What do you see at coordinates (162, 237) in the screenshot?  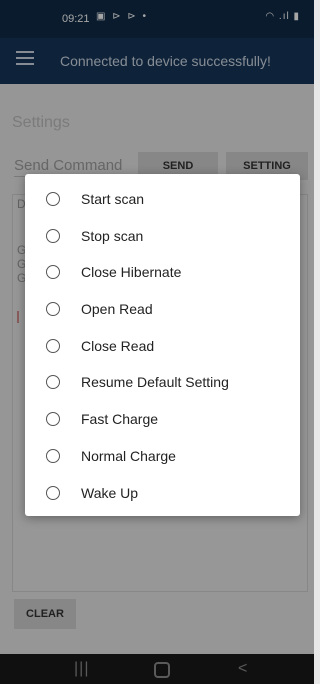 I see `option-stop-scan: Stop scan` at bounding box center [162, 237].